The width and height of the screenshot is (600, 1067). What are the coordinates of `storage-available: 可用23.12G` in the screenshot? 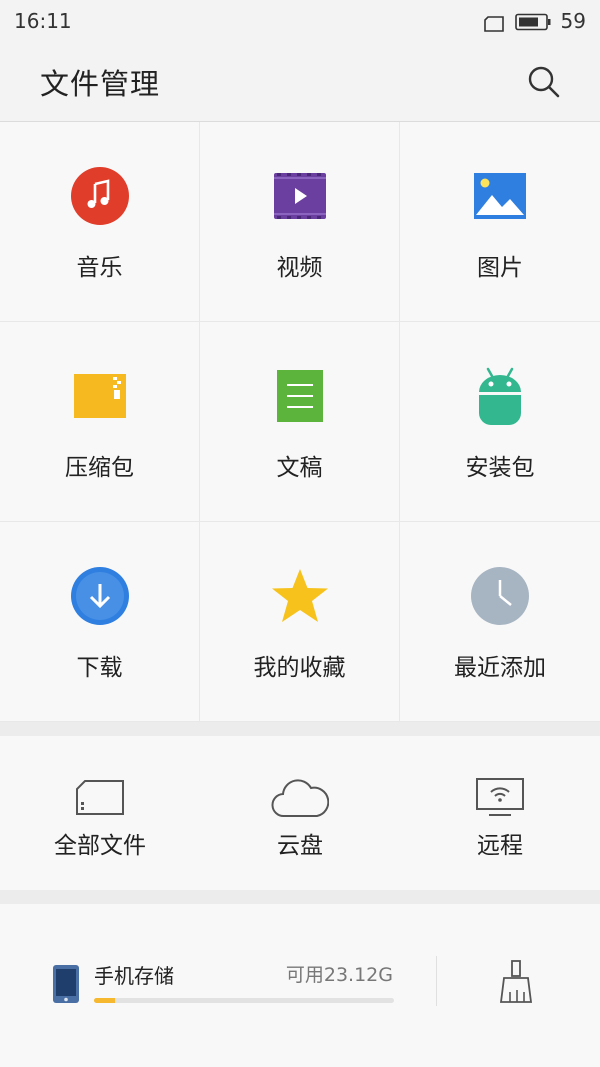 It's located at (339, 975).